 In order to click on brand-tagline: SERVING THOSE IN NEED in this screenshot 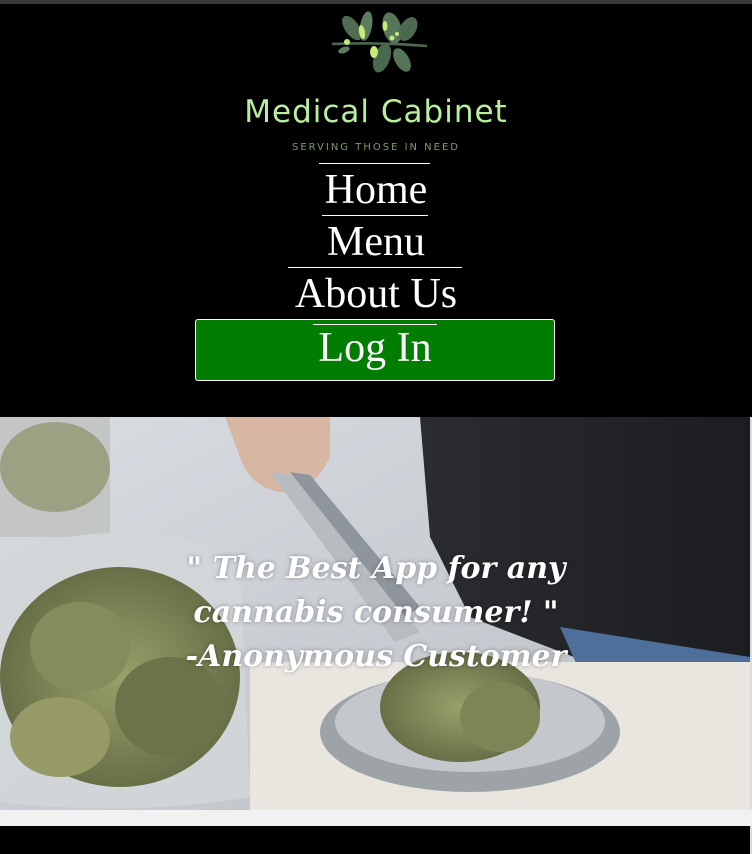, I will do `click(376, 147)`.